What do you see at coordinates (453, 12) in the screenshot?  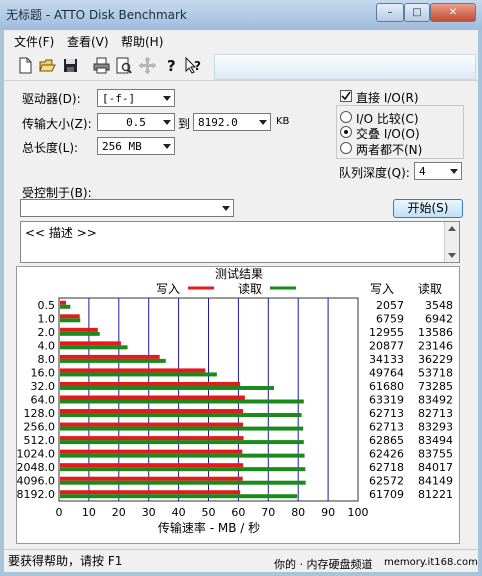 I see `close-button: ✕` at bounding box center [453, 12].